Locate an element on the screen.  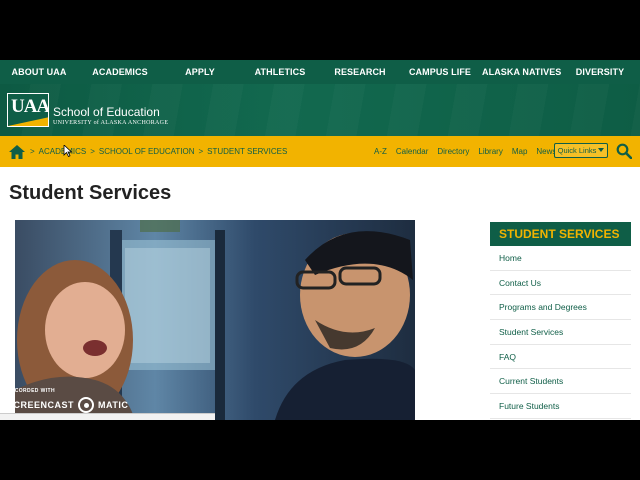
uaa-logo: UAA is located at coordinates (28, 110).